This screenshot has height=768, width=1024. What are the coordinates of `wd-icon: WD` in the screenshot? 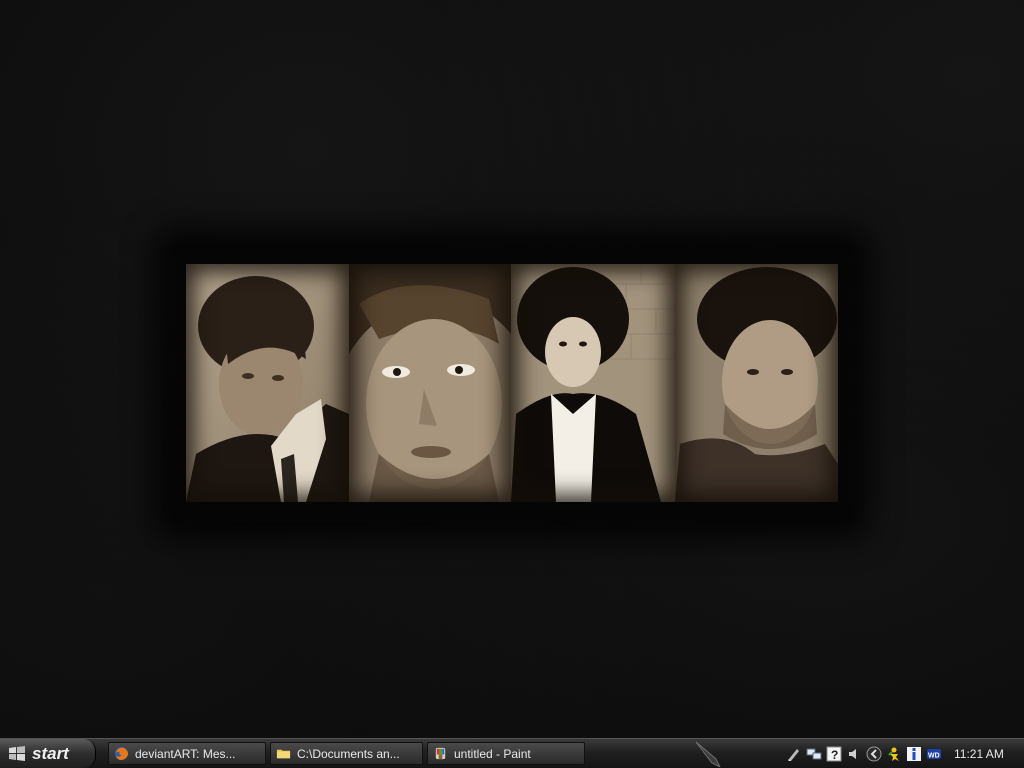 It's located at (934, 754).